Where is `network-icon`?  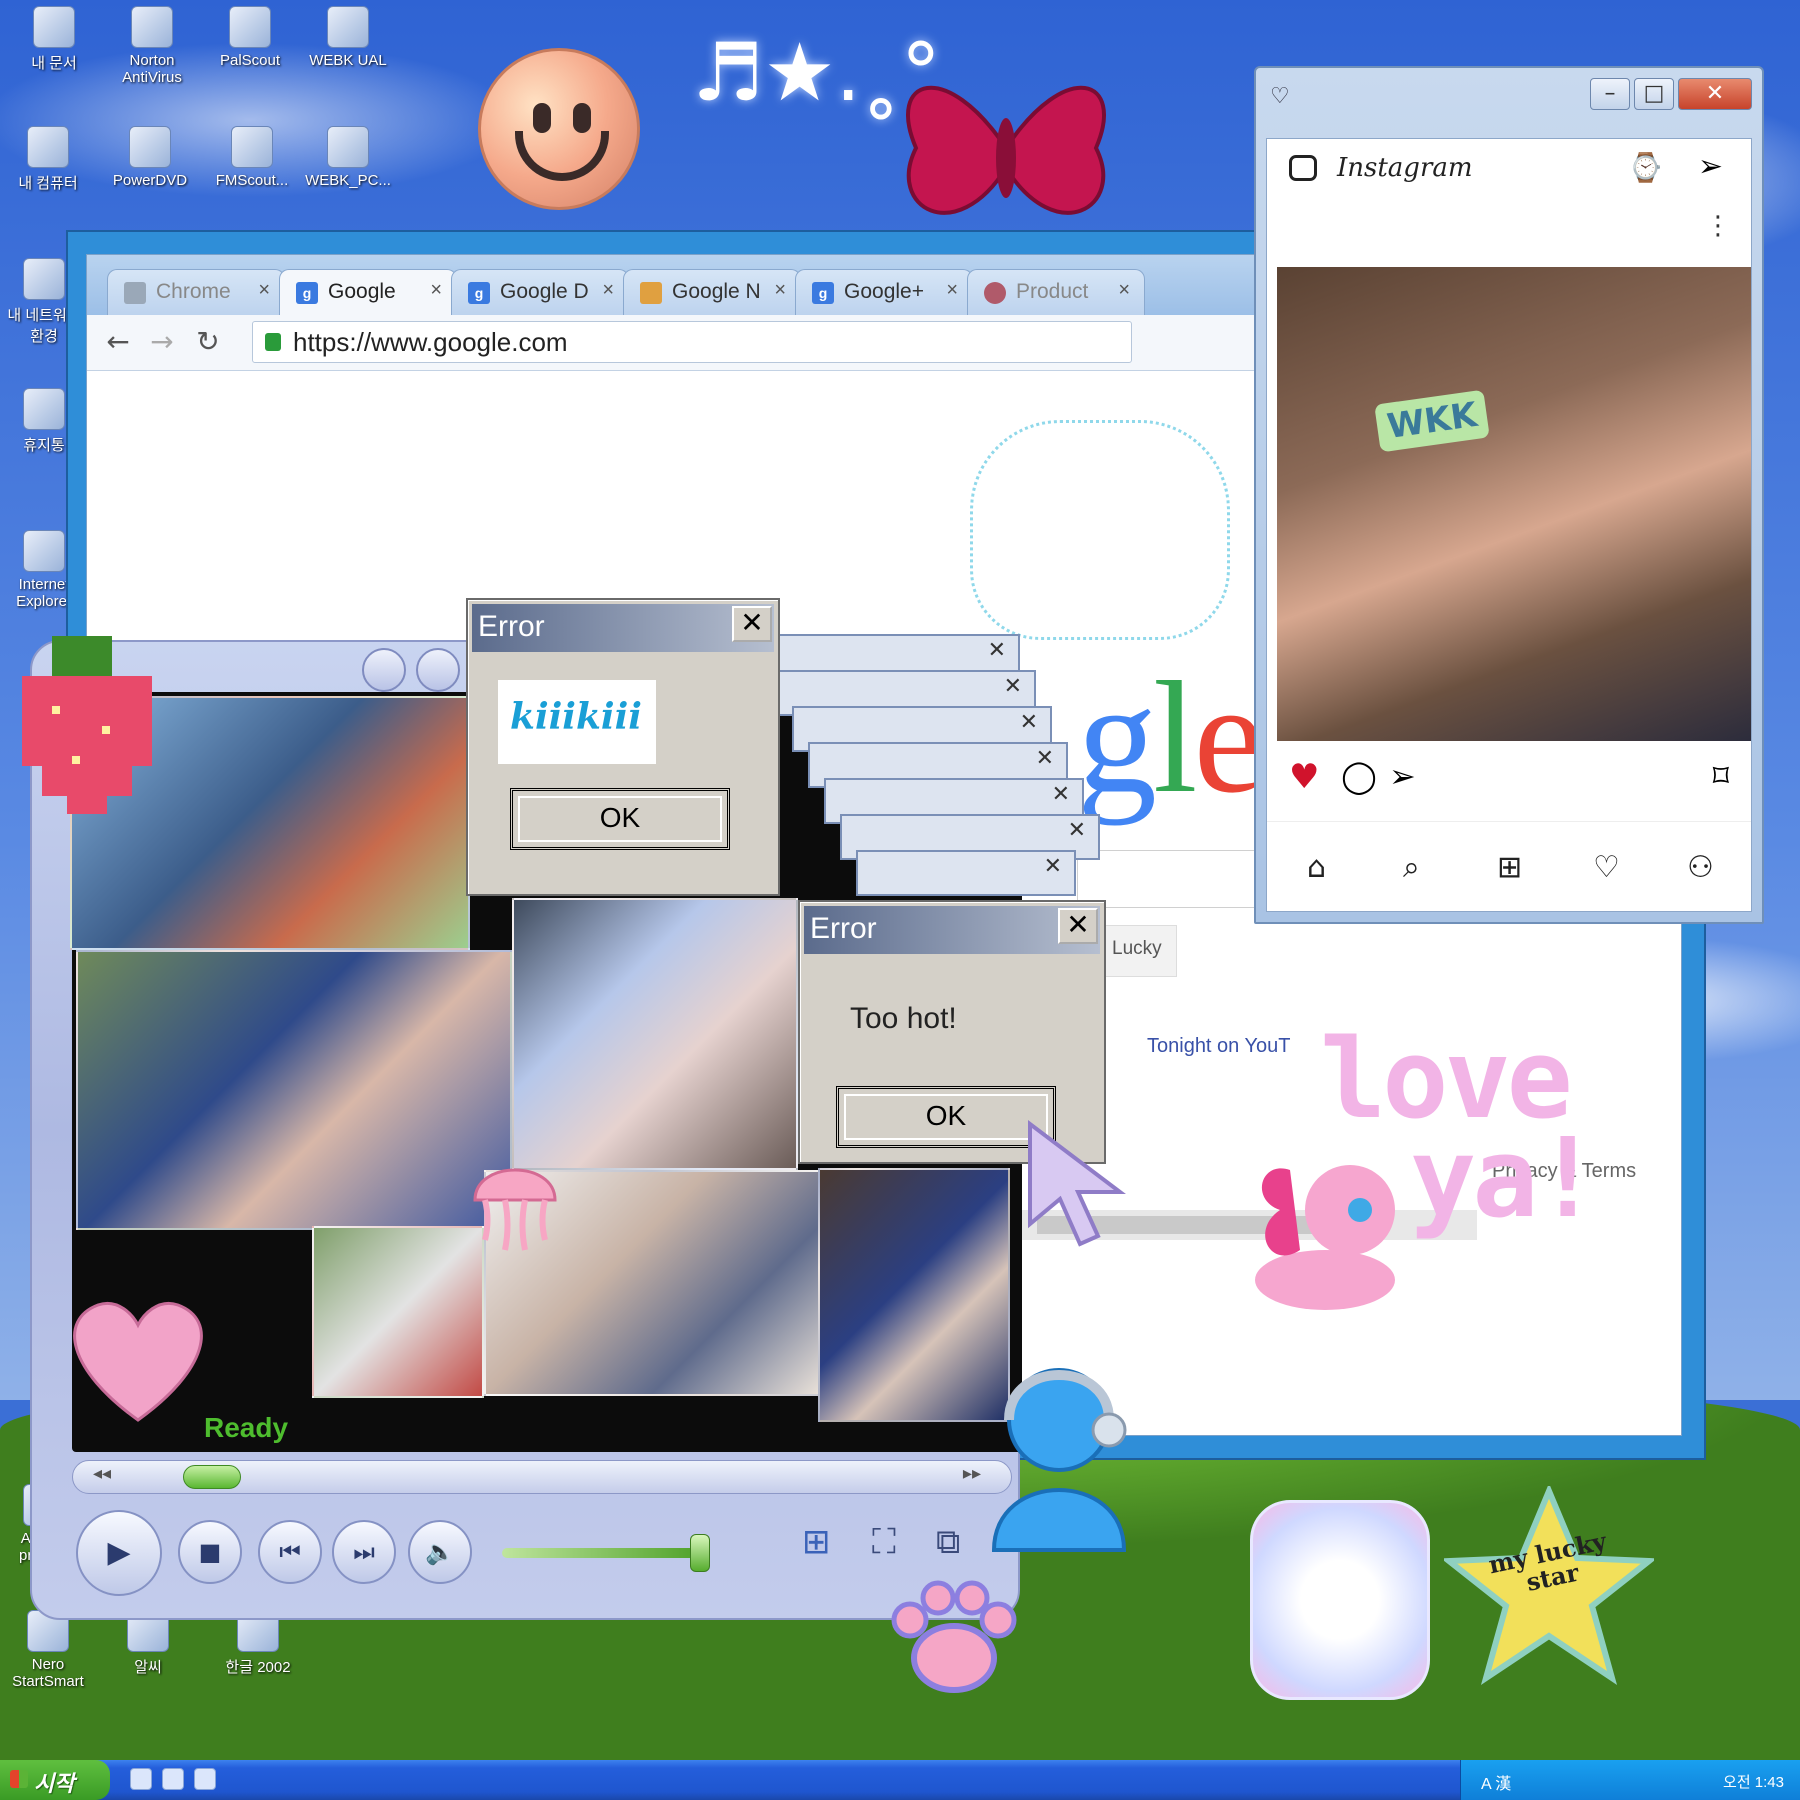 network-icon is located at coordinates (44, 279).